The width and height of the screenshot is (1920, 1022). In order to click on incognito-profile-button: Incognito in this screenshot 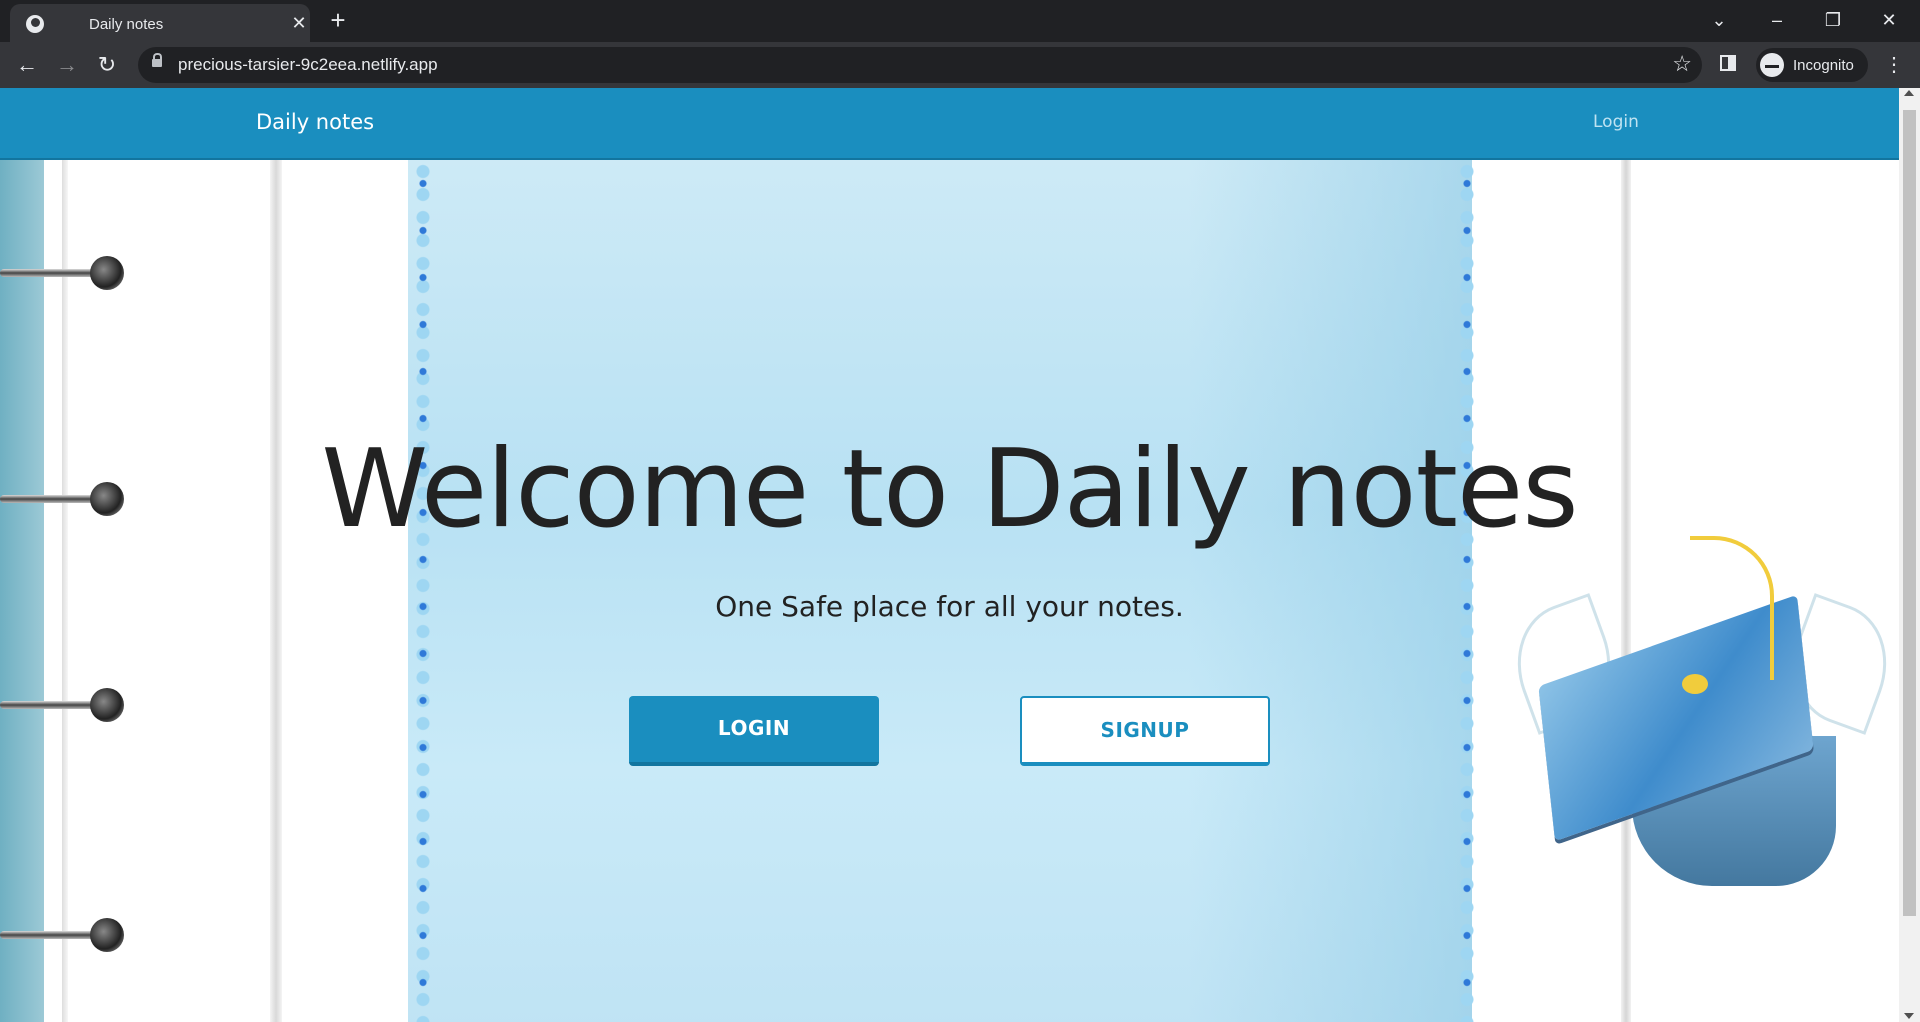, I will do `click(1812, 65)`.